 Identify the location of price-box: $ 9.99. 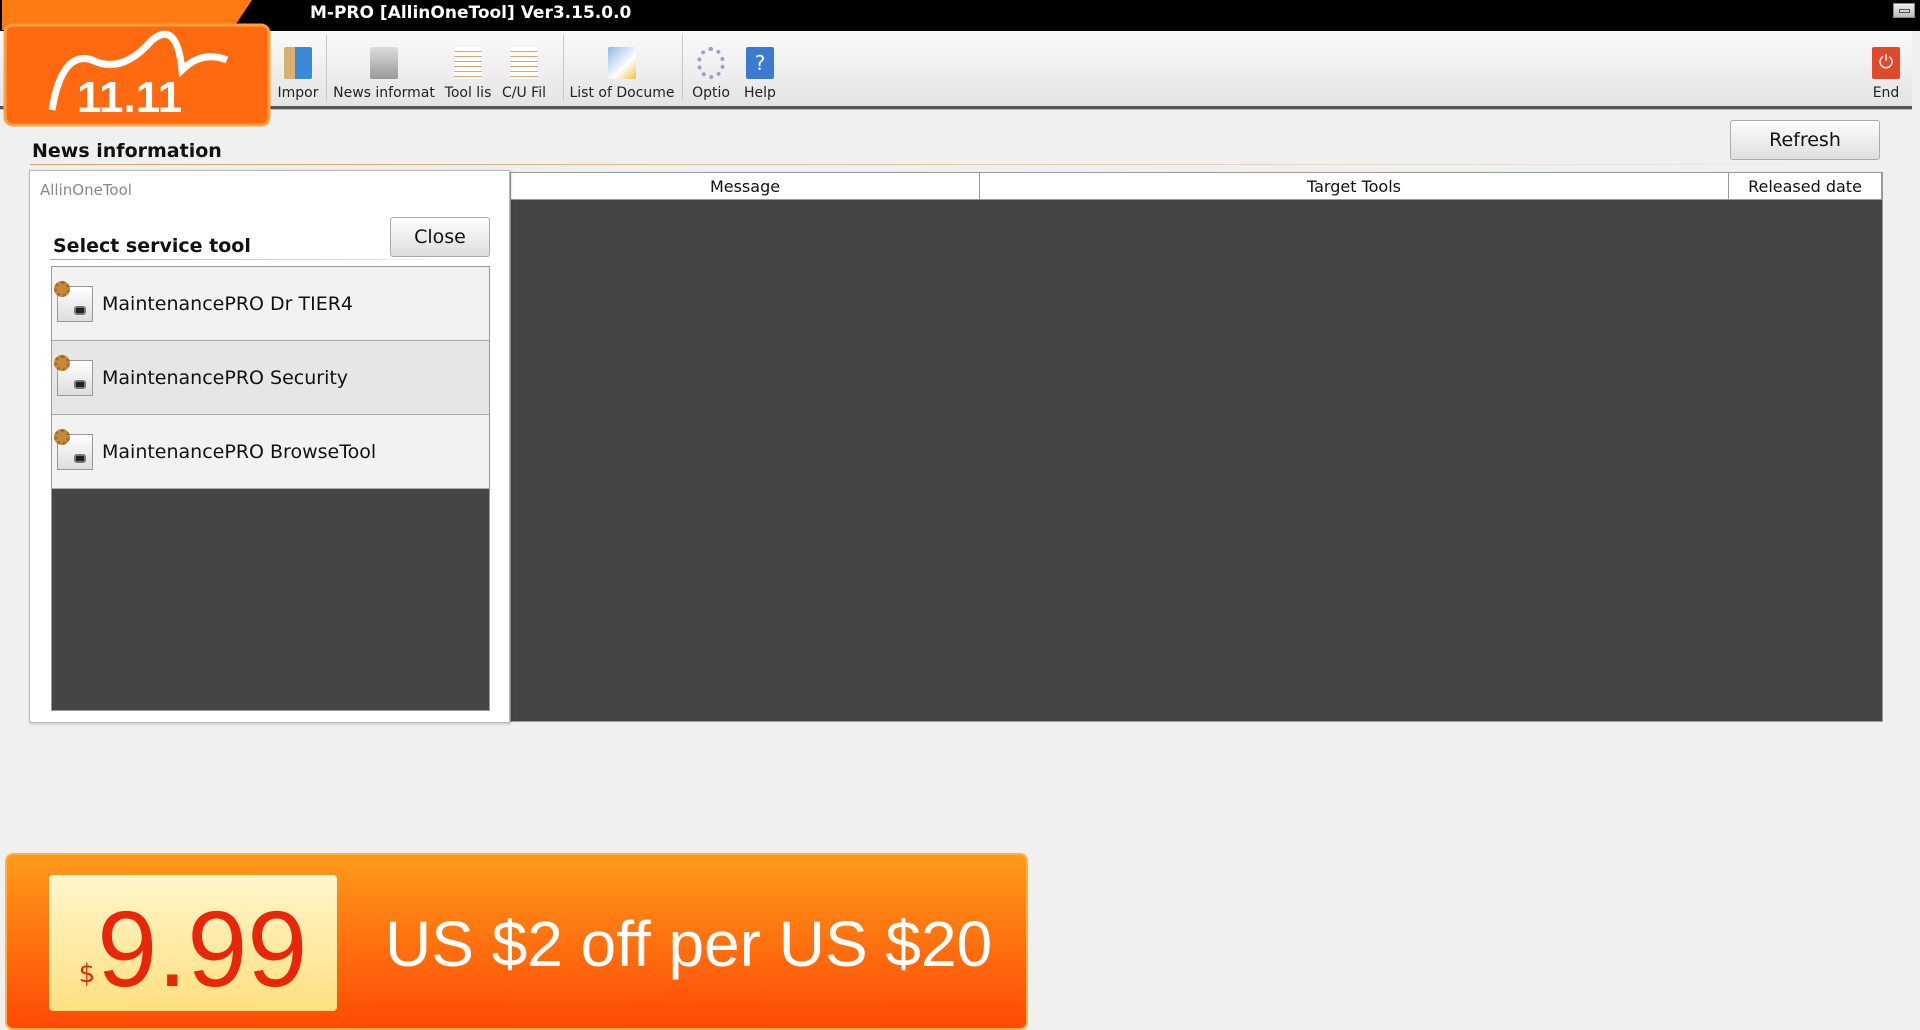
(193, 943).